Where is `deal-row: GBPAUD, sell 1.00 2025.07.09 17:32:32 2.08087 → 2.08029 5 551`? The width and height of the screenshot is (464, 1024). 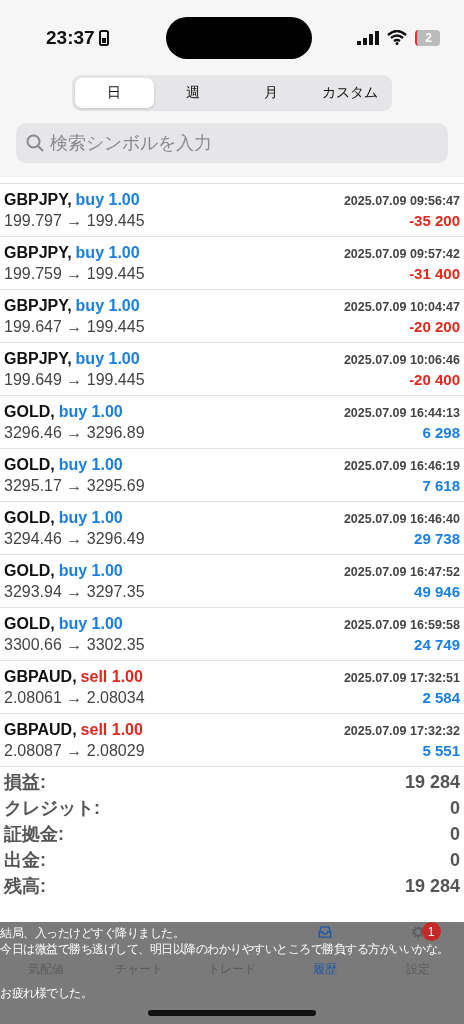 deal-row: GBPAUD, sell 1.00 2025.07.09 17:32:32 2.08087 → 2.08029 5 551 is located at coordinates (232, 740).